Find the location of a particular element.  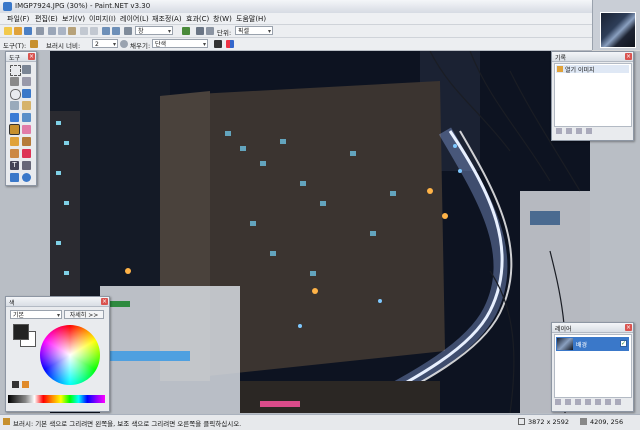

layers-panel: 레이어 × 배경 ✓ is located at coordinates (592, 367).